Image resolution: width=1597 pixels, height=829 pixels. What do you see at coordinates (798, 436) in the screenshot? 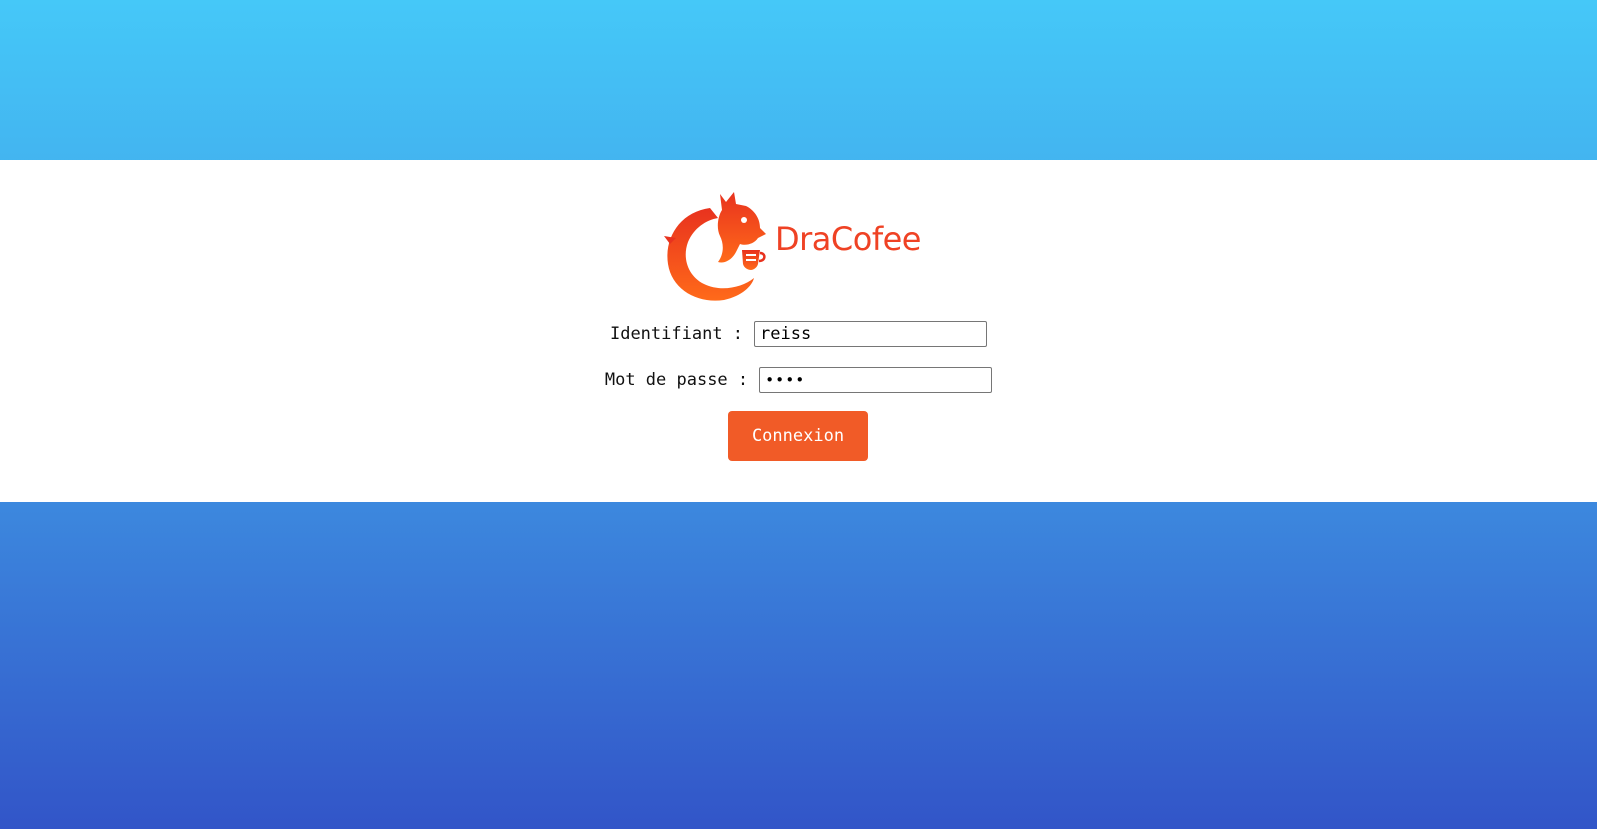
I see `connexion-button: Connexion` at bounding box center [798, 436].